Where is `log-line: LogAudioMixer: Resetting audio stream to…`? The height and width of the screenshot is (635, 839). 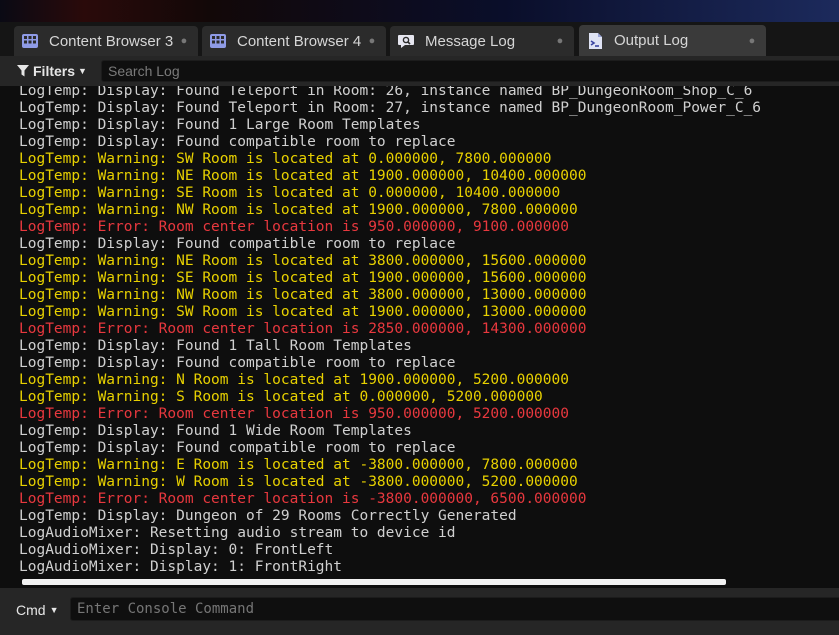 log-line: LogAudioMixer: Resetting audio stream to… is located at coordinates (237, 533).